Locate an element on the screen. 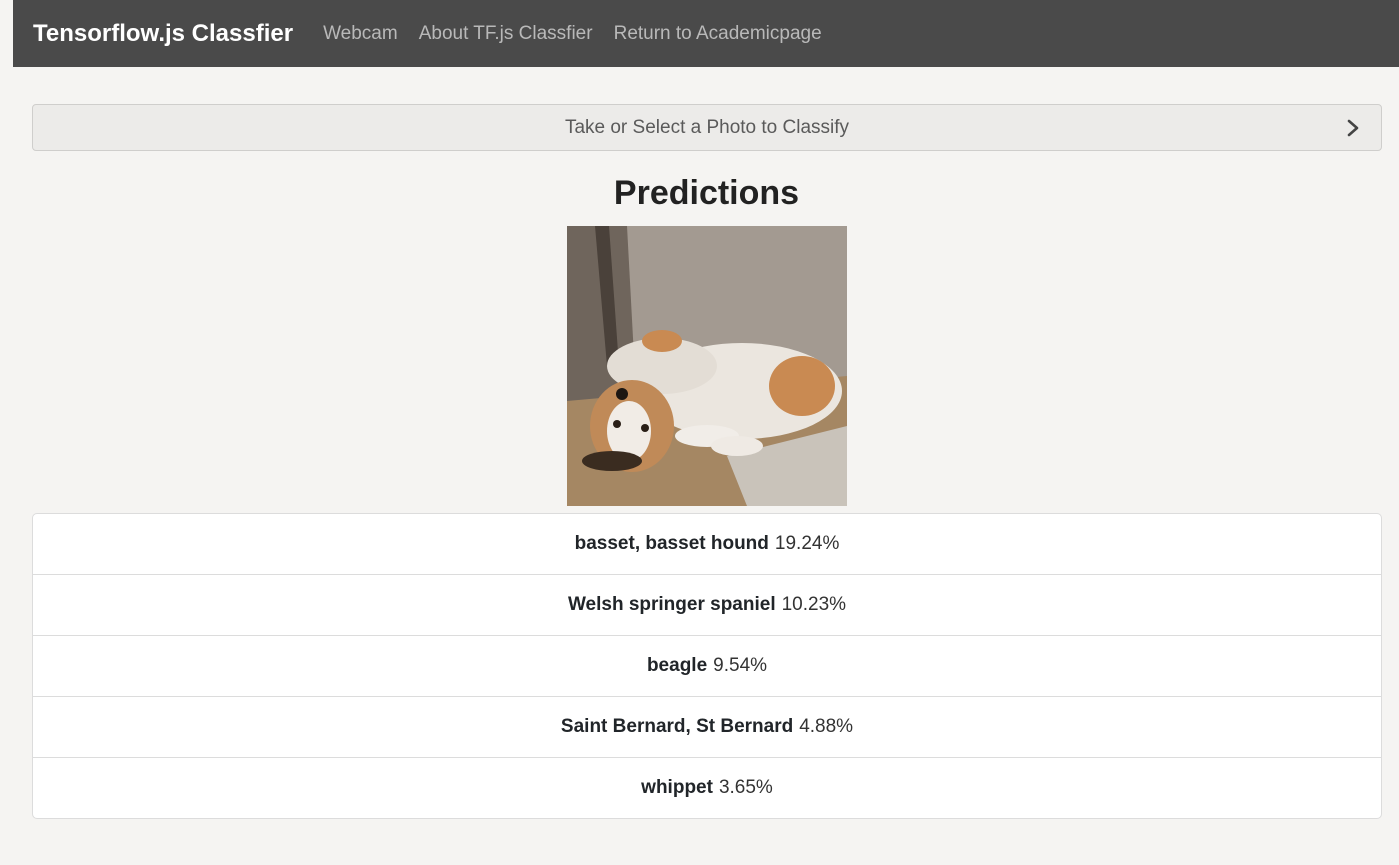  prediction-class: basset, basset hound is located at coordinates (671, 543).